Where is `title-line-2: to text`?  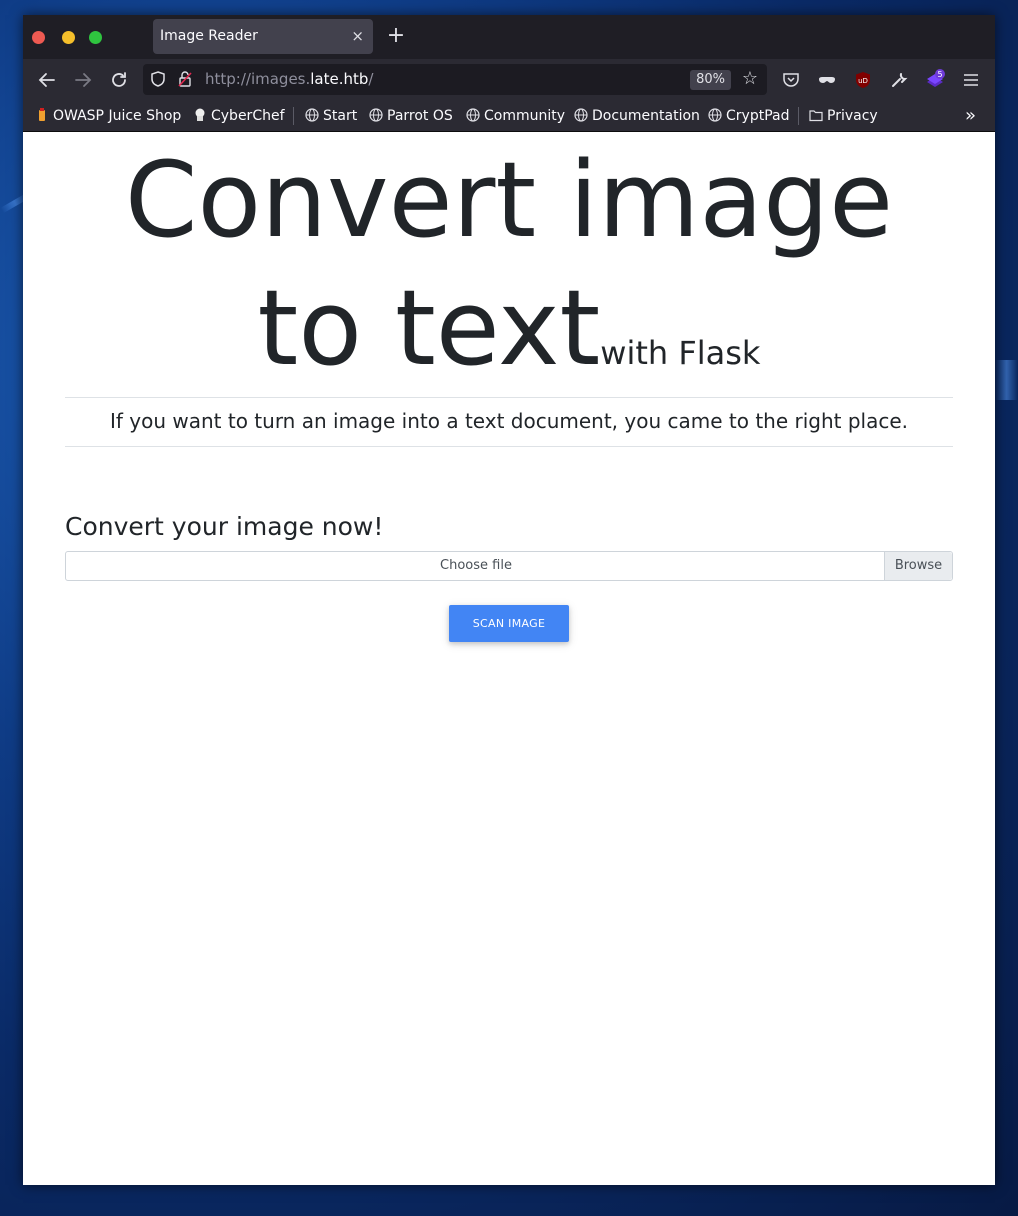 title-line-2: to text is located at coordinates (429, 328).